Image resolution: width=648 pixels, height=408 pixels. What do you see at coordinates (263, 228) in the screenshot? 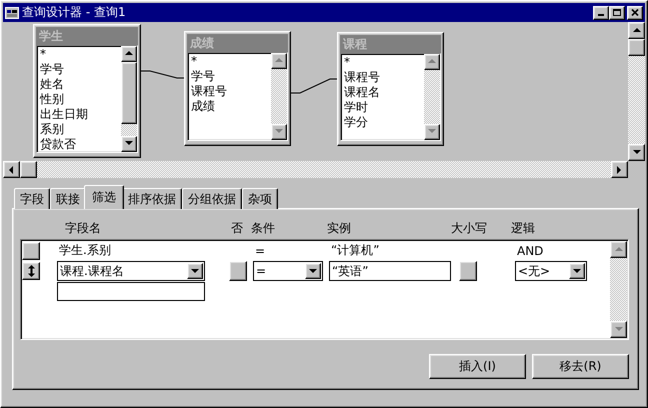
I see `column-header: 条件` at bounding box center [263, 228].